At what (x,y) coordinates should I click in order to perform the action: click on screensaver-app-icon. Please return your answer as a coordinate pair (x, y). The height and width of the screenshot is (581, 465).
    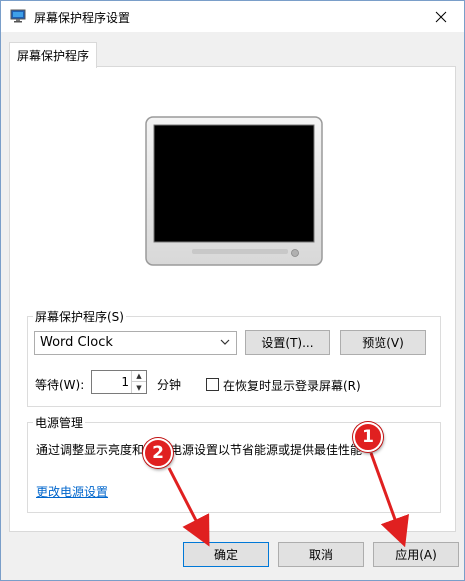
    Looking at the image, I should click on (18, 16).